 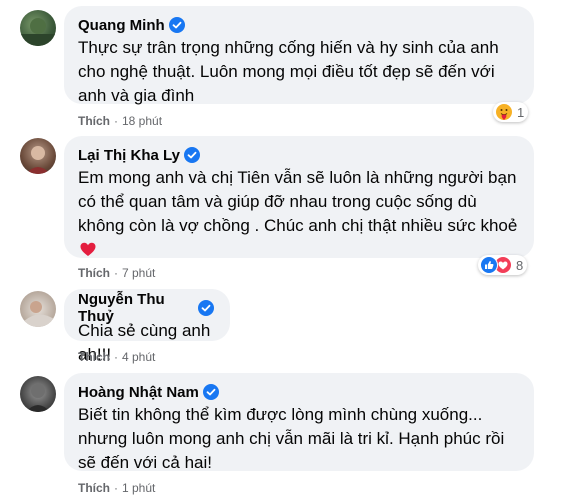 I want to click on comment-meta: Thích · 7 phút, so click(x=117, y=273).